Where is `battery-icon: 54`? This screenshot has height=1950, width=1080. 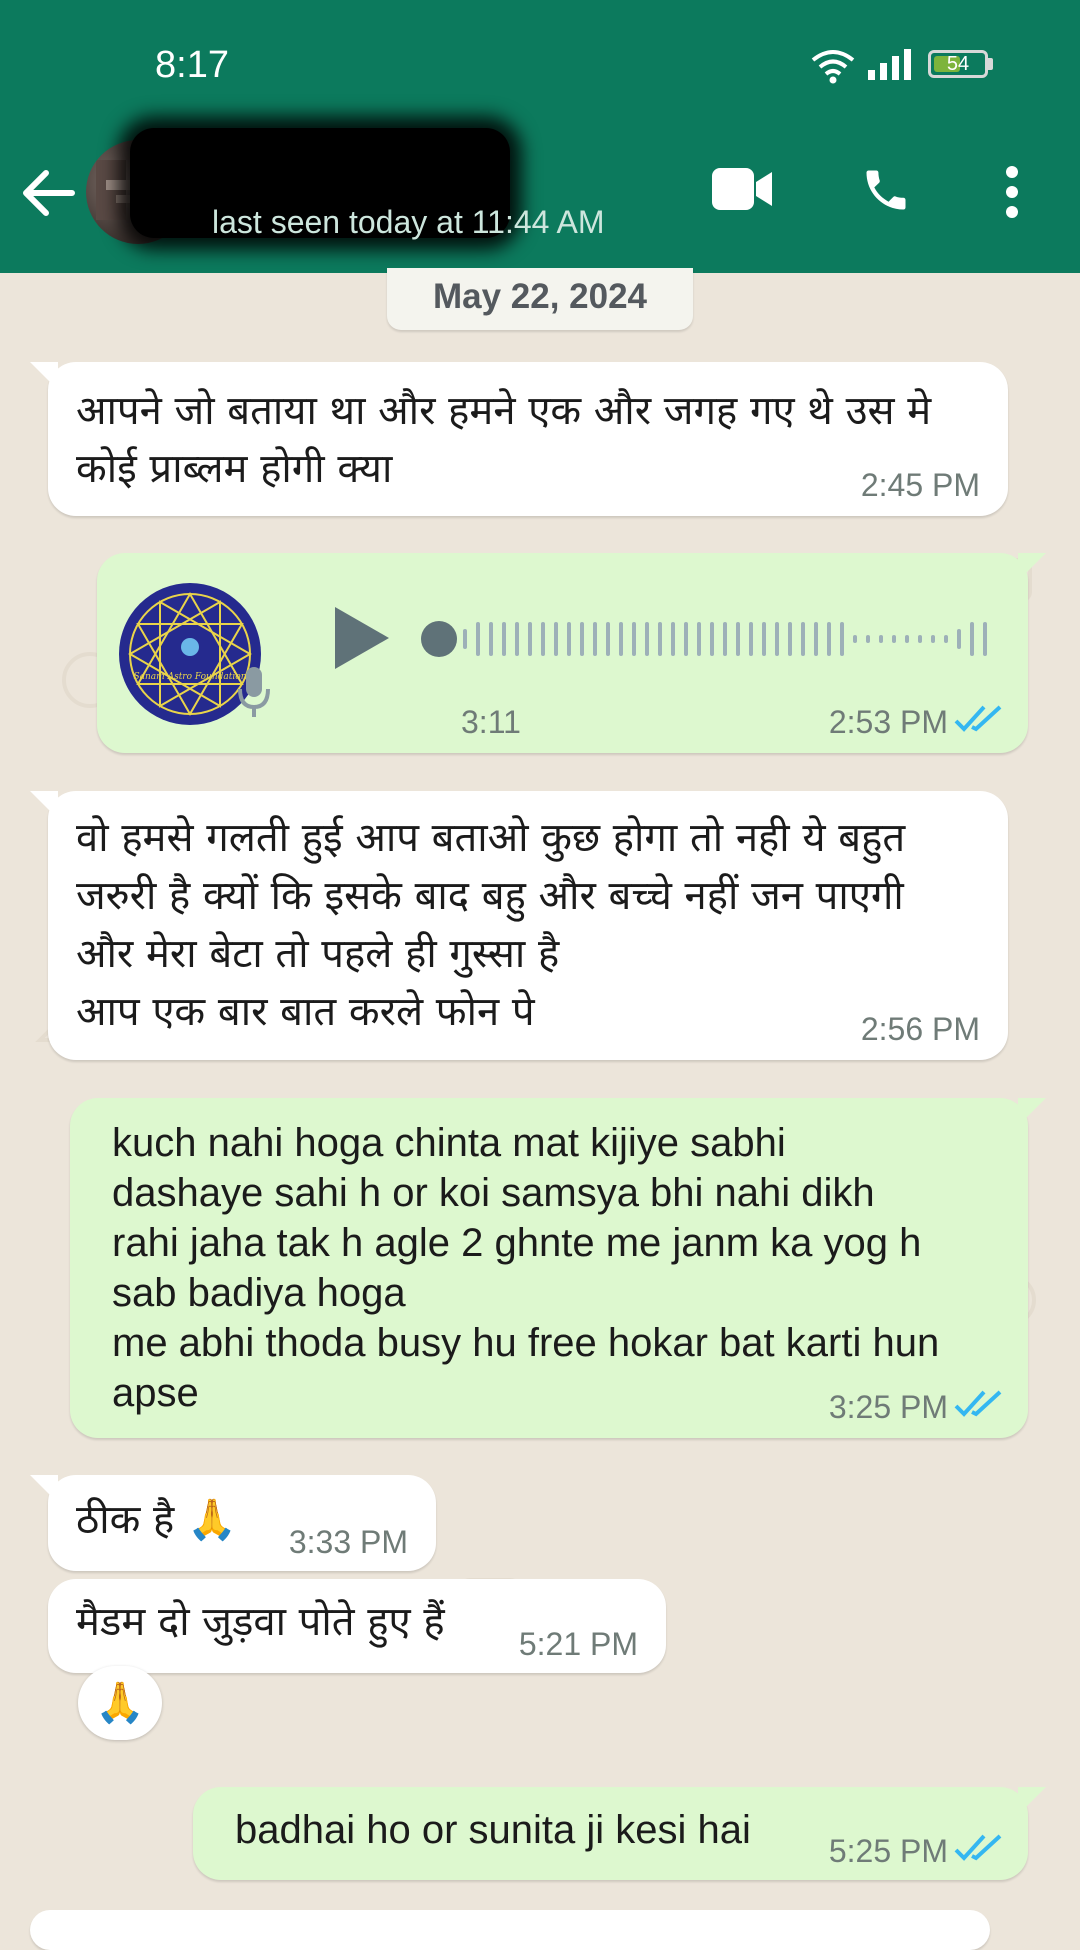
battery-icon: 54 is located at coordinates (958, 64).